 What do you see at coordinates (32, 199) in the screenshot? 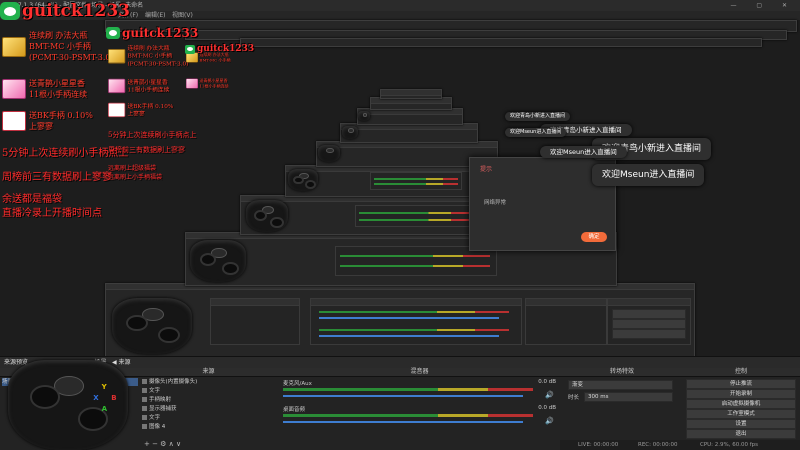
I see `overlay-text-3: 余送都是福袋` at bounding box center [32, 199].